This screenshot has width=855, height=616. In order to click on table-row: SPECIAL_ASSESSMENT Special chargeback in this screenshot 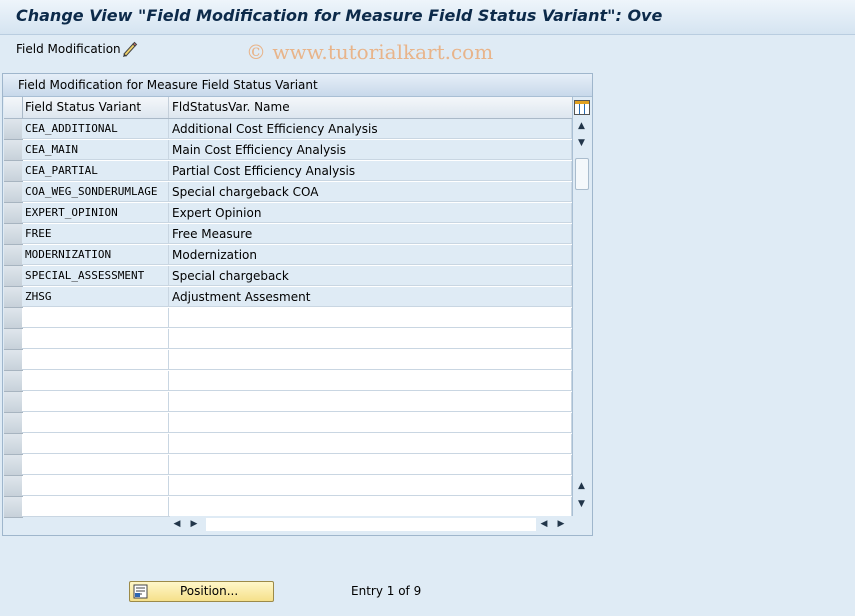, I will do `click(288, 276)`.